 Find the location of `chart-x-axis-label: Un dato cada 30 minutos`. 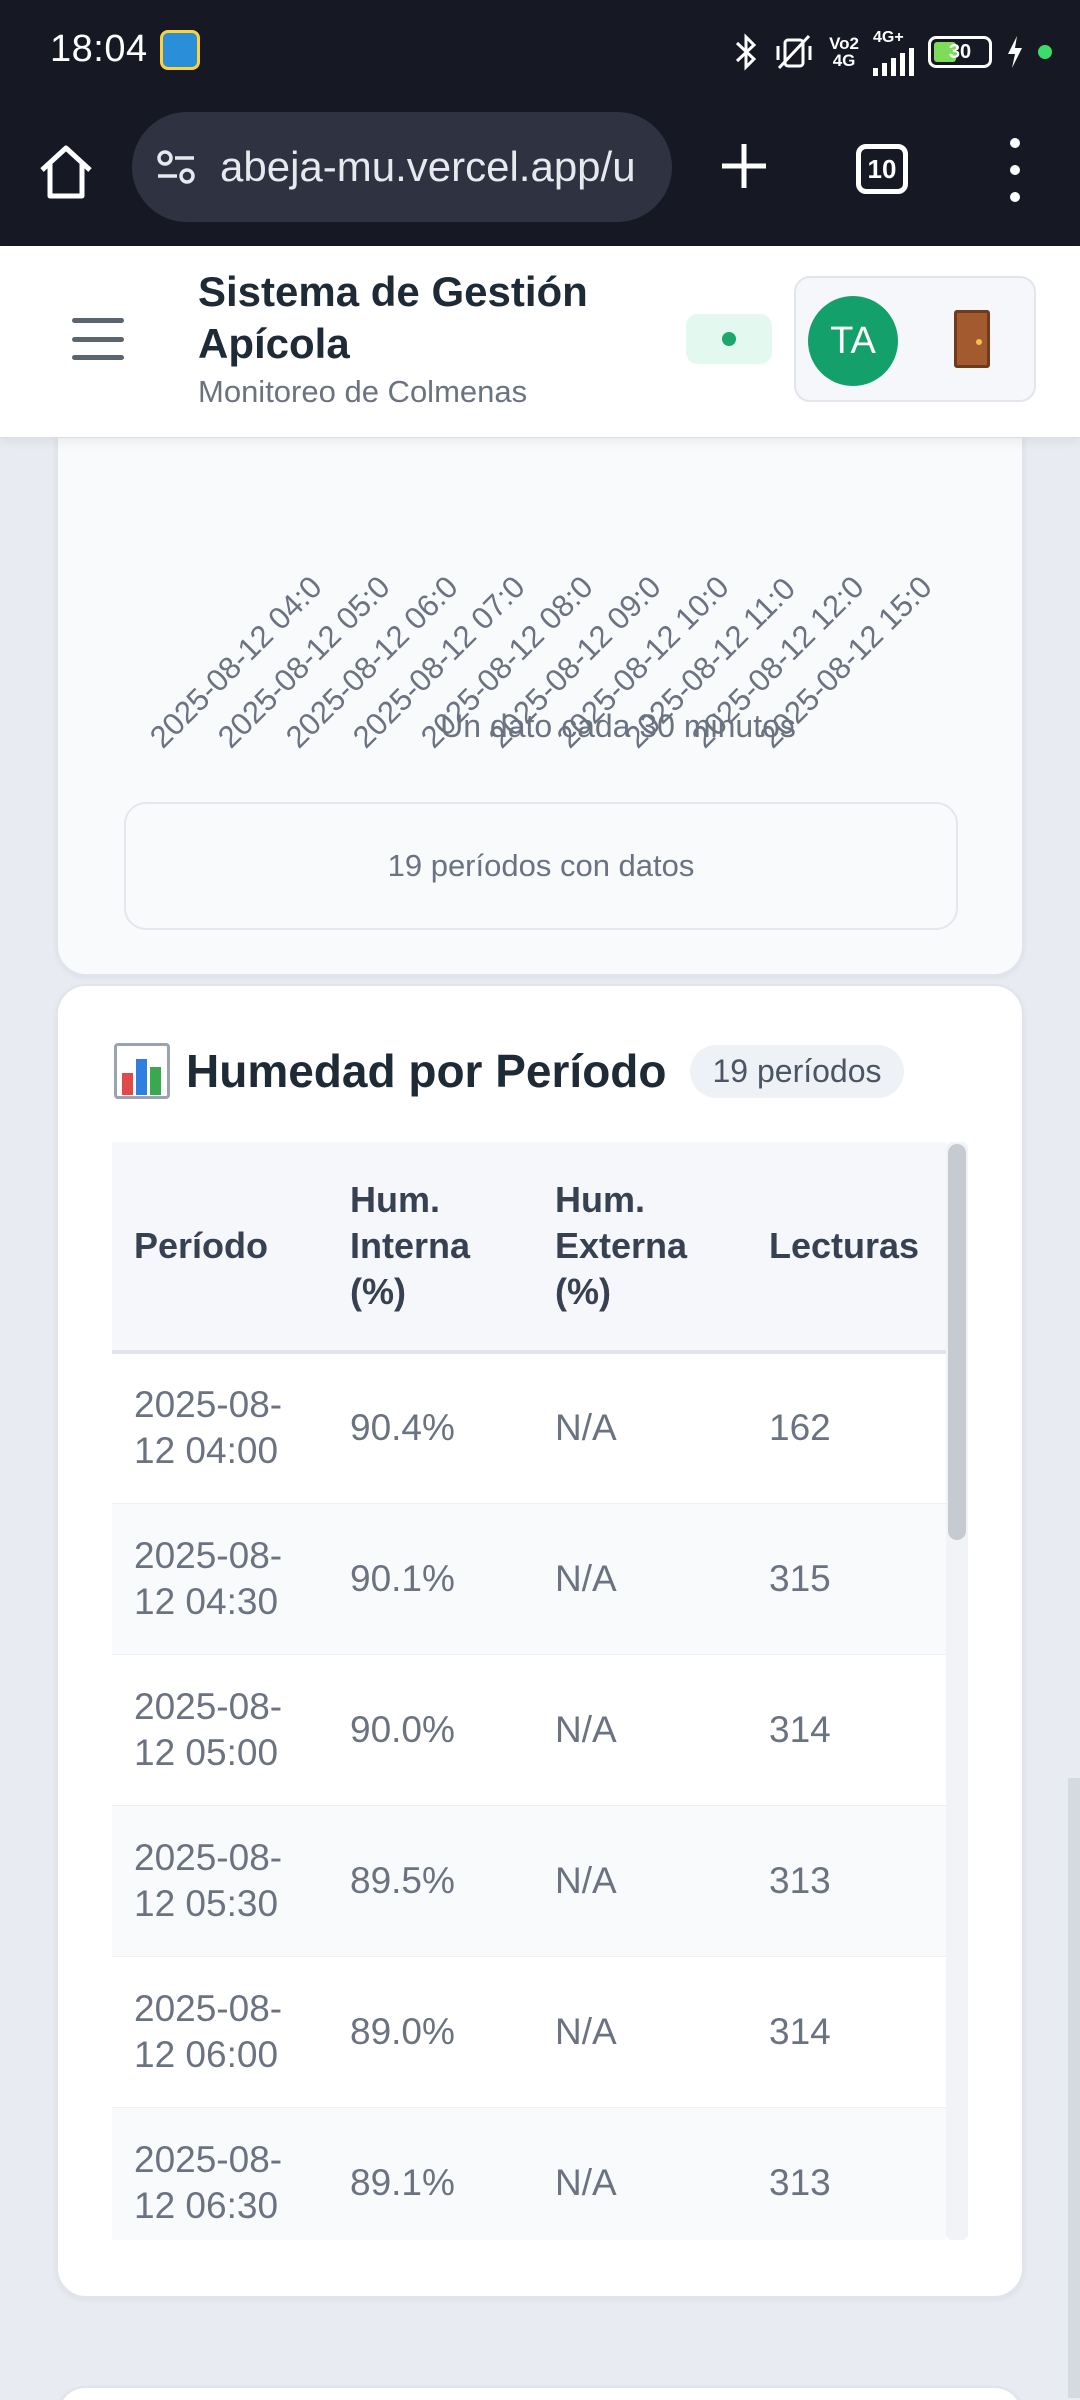

chart-x-axis-label: Un dato cada 30 minutos is located at coordinates (618, 726).